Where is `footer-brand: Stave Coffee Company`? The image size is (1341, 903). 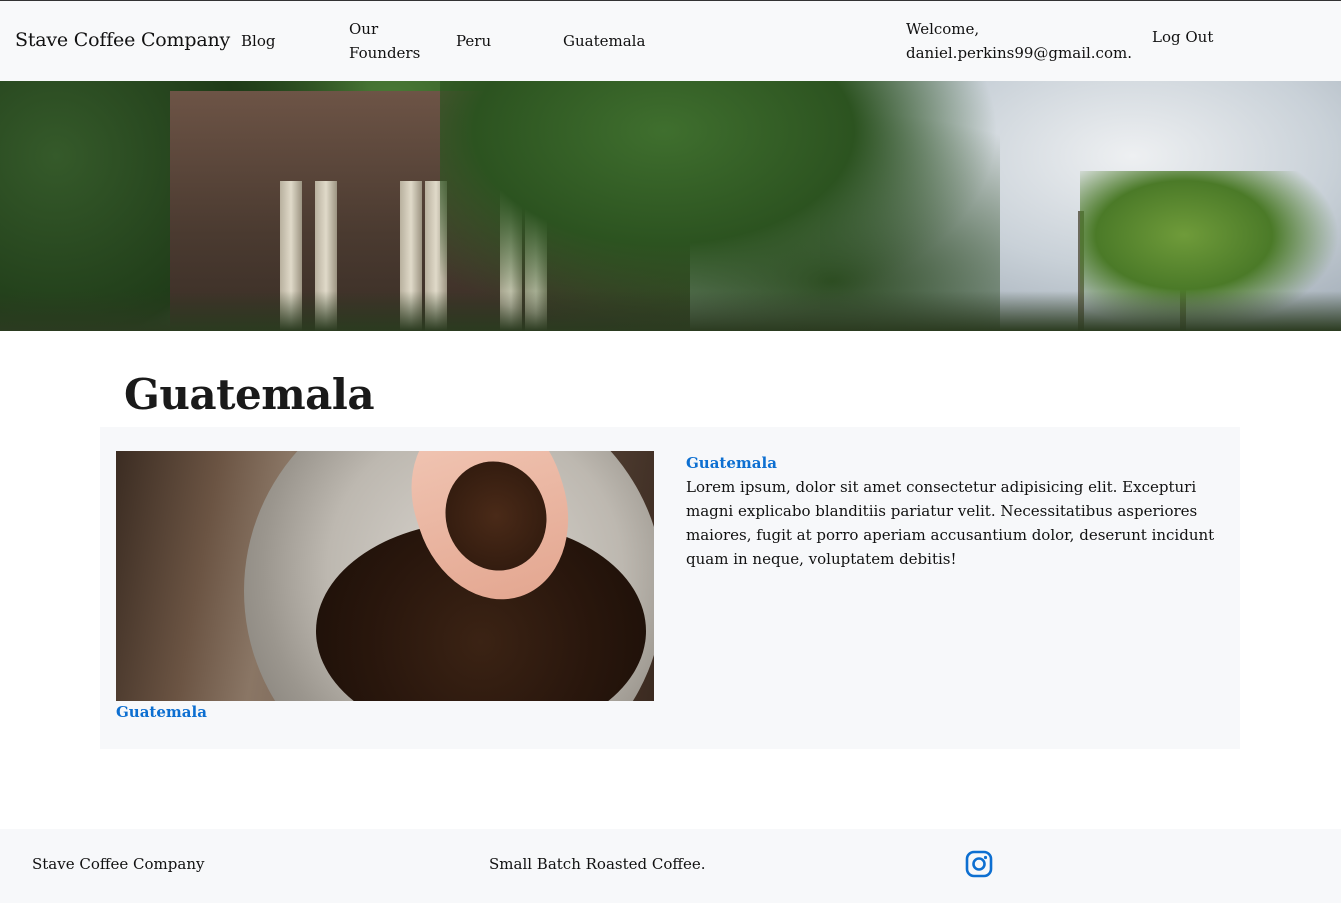 footer-brand: Stave Coffee Company is located at coordinates (118, 864).